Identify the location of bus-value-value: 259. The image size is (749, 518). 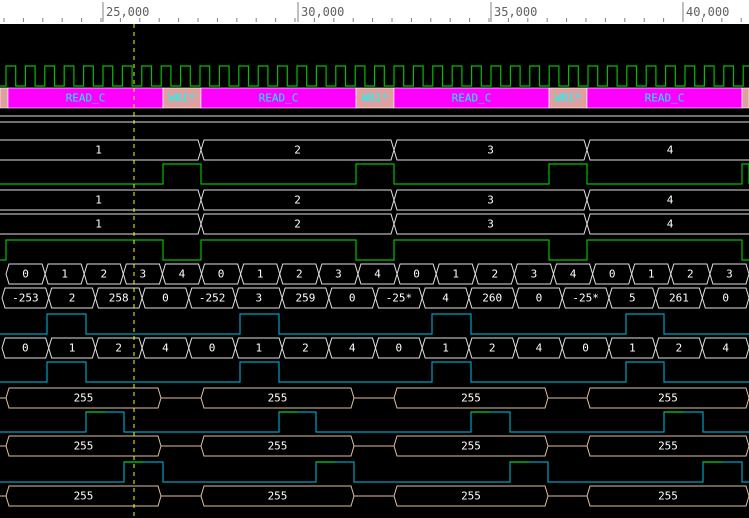
(306, 298).